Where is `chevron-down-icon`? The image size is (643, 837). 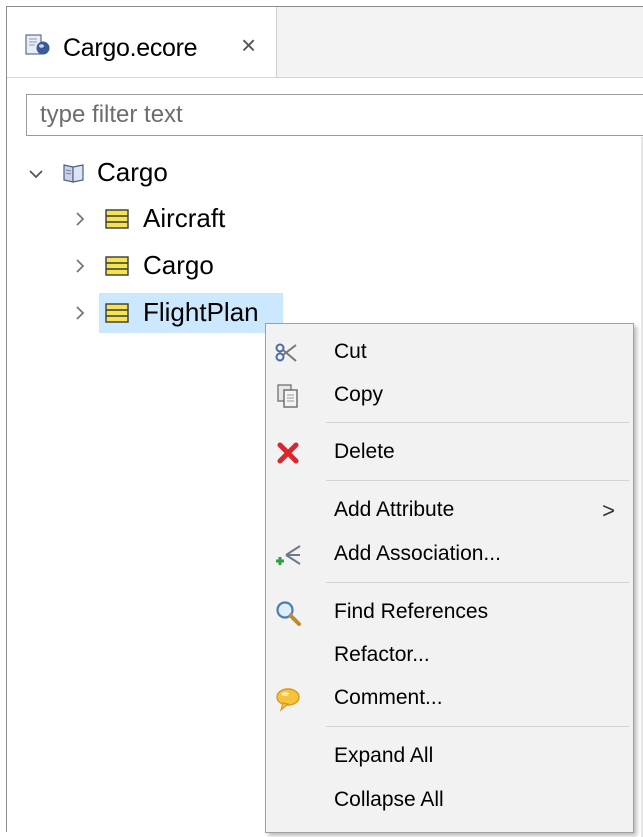 chevron-down-icon is located at coordinates (36, 174).